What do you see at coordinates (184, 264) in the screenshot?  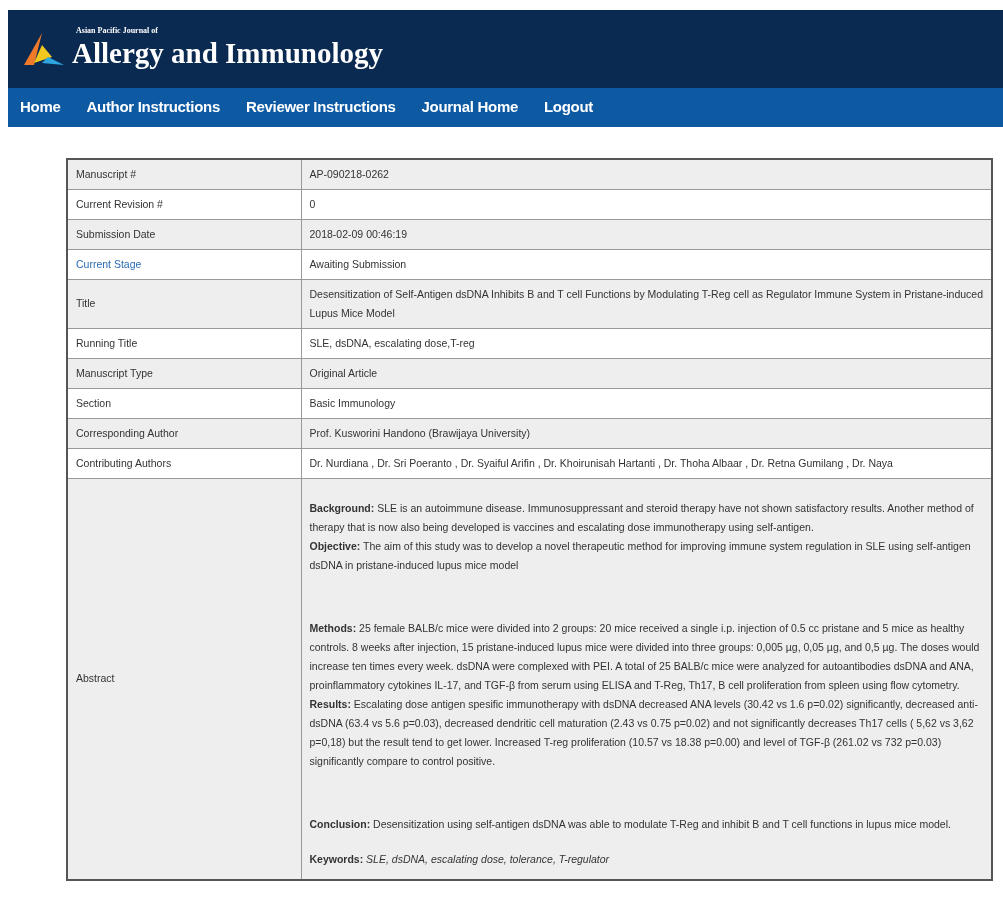 I see `field-label: Current Stage` at bounding box center [184, 264].